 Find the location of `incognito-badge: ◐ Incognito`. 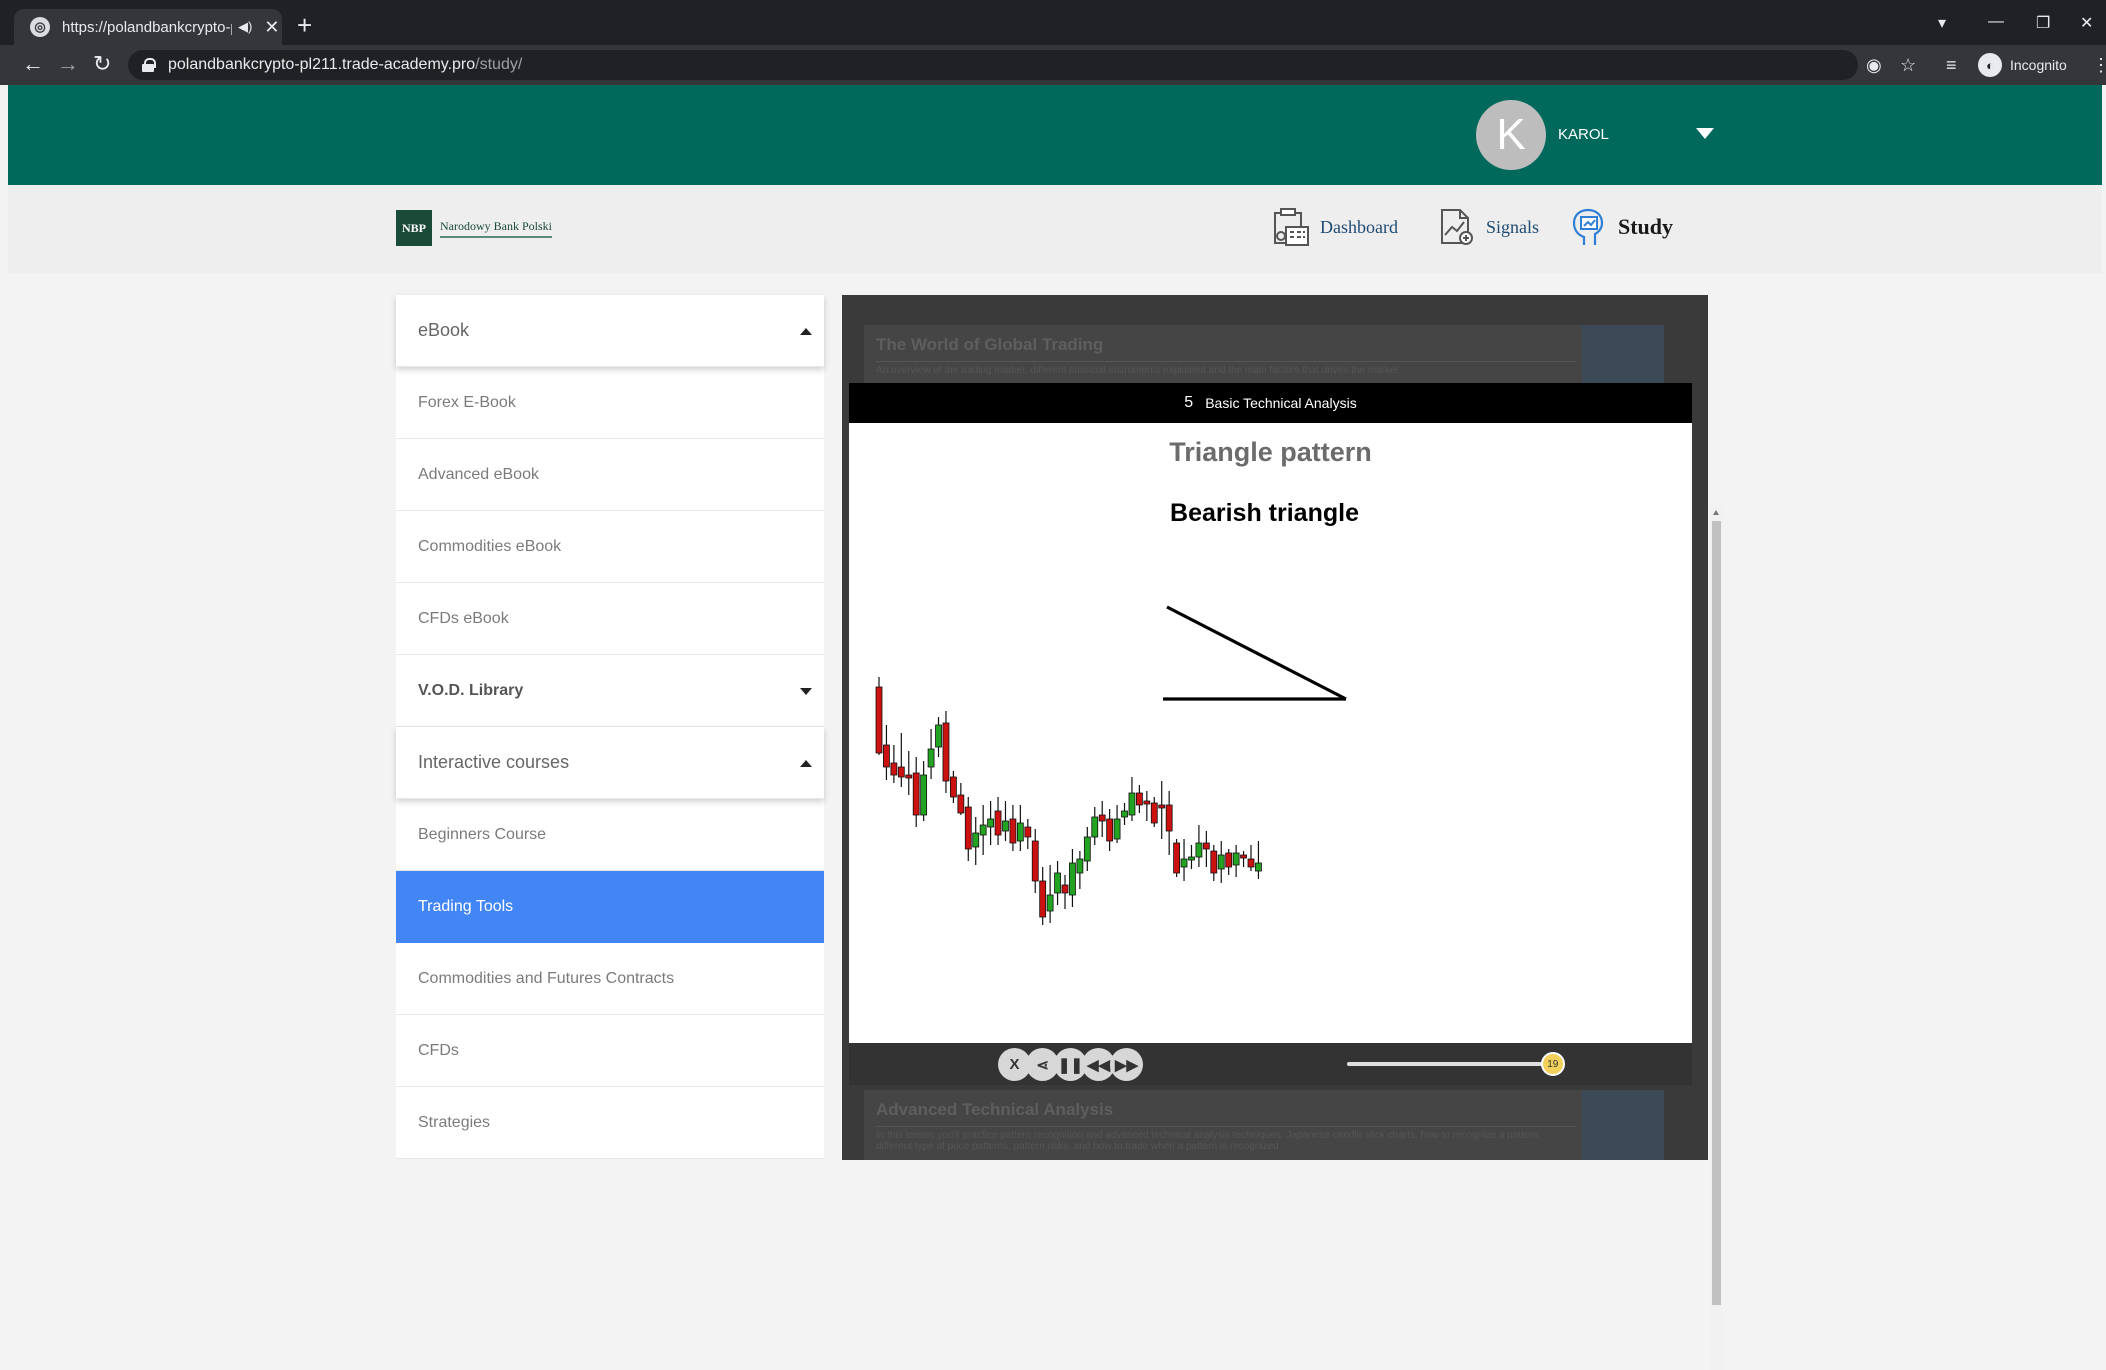

incognito-badge: ◐ Incognito is located at coordinates (2022, 65).